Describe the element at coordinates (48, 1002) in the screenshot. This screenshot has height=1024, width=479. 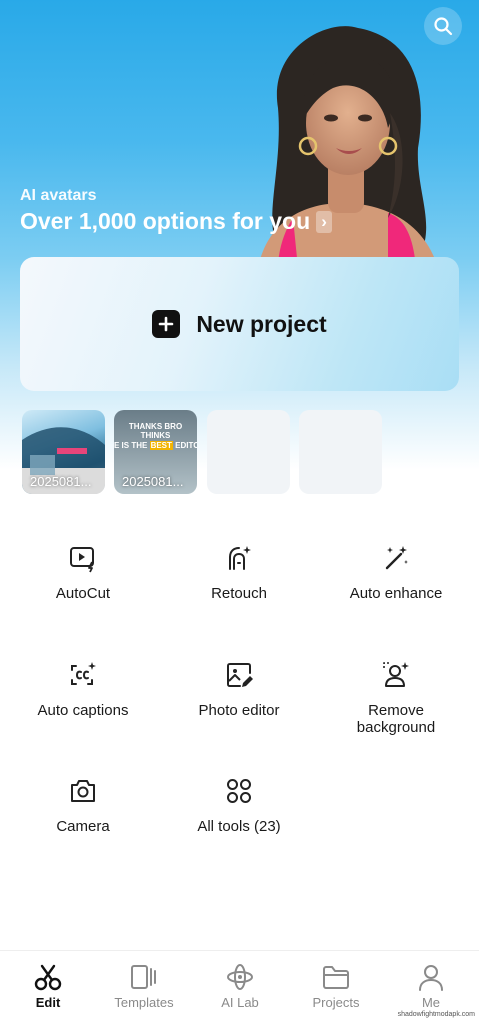
I see `nav-label: Edit` at that location.